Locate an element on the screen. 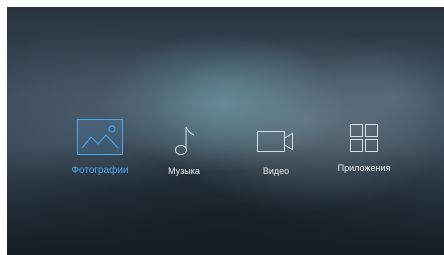  menu-item-video: Видео is located at coordinates (276, 150).